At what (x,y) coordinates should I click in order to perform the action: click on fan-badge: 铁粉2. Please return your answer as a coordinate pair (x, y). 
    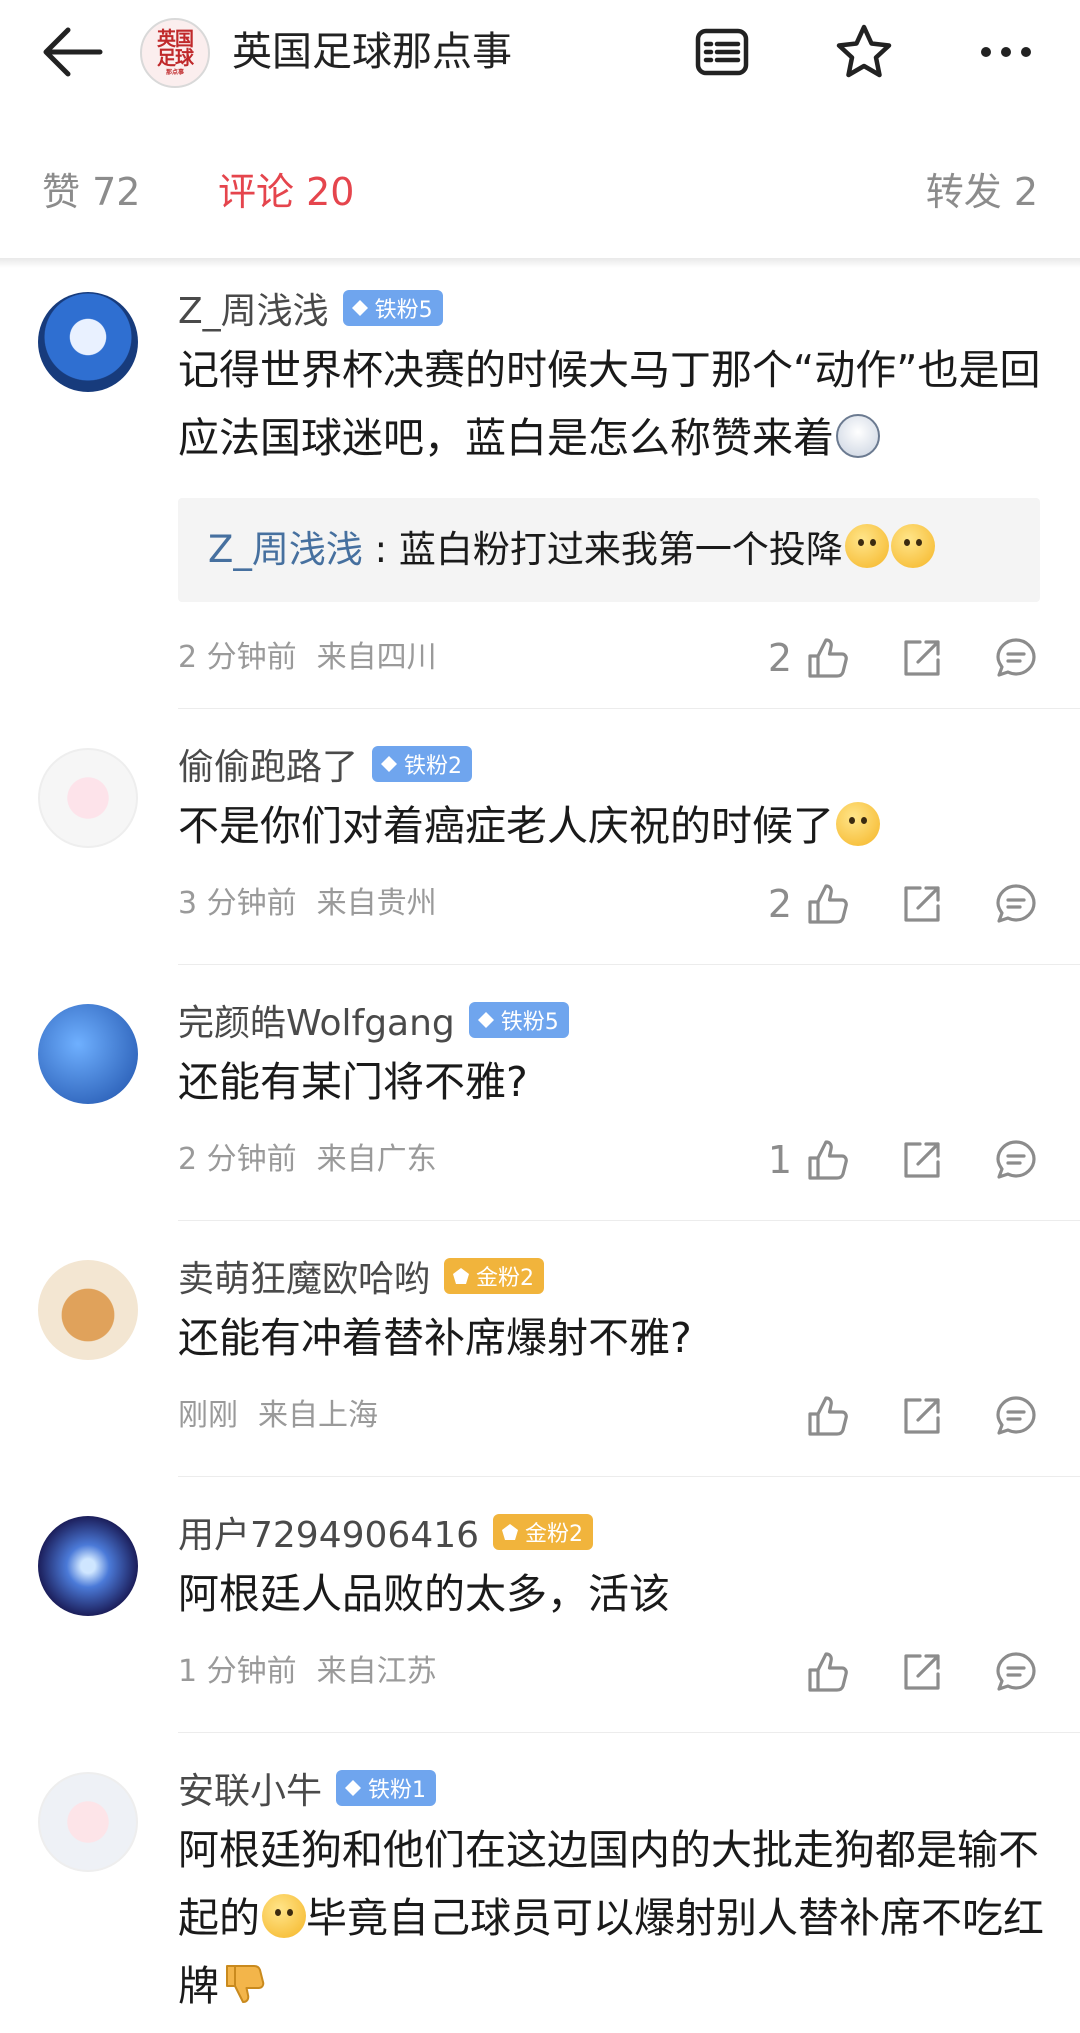
    Looking at the image, I should click on (422, 764).